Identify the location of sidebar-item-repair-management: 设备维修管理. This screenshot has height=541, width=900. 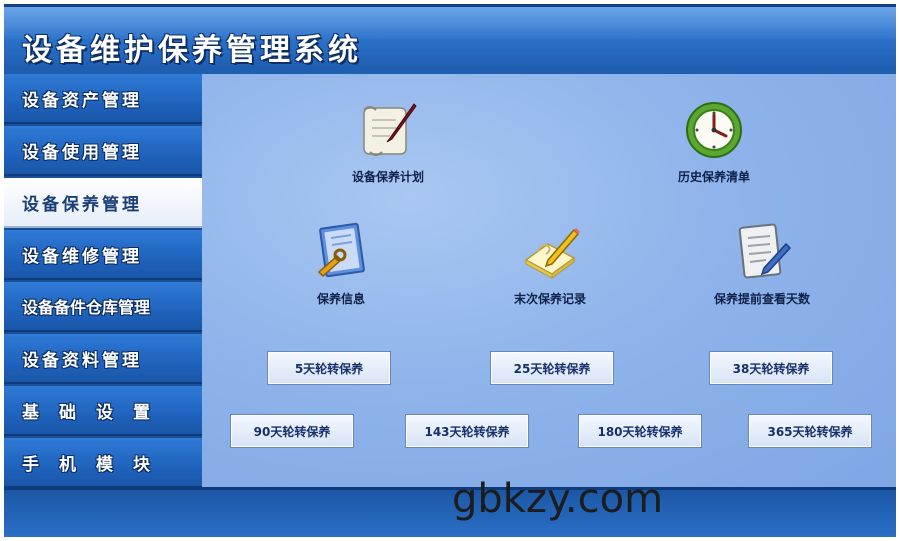
(103, 255).